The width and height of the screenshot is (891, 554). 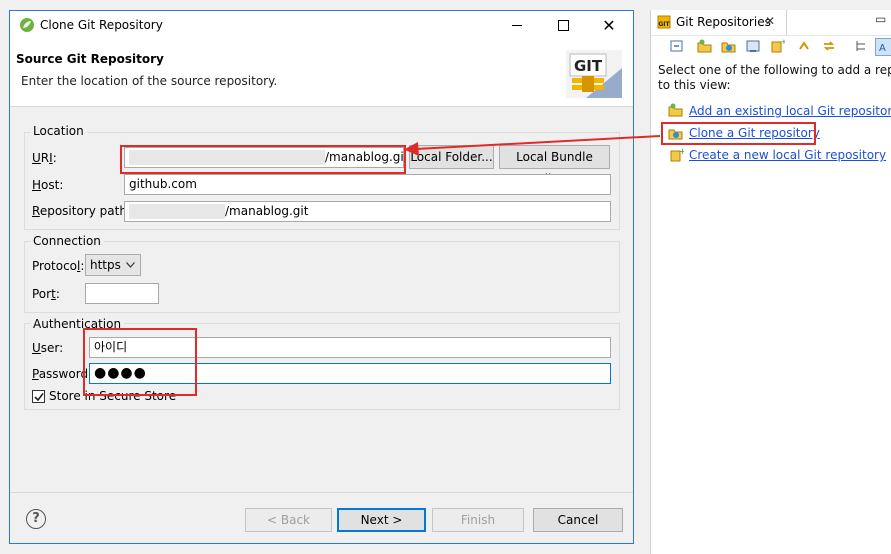 I want to click on annotation-arrow, so click(x=532, y=145).